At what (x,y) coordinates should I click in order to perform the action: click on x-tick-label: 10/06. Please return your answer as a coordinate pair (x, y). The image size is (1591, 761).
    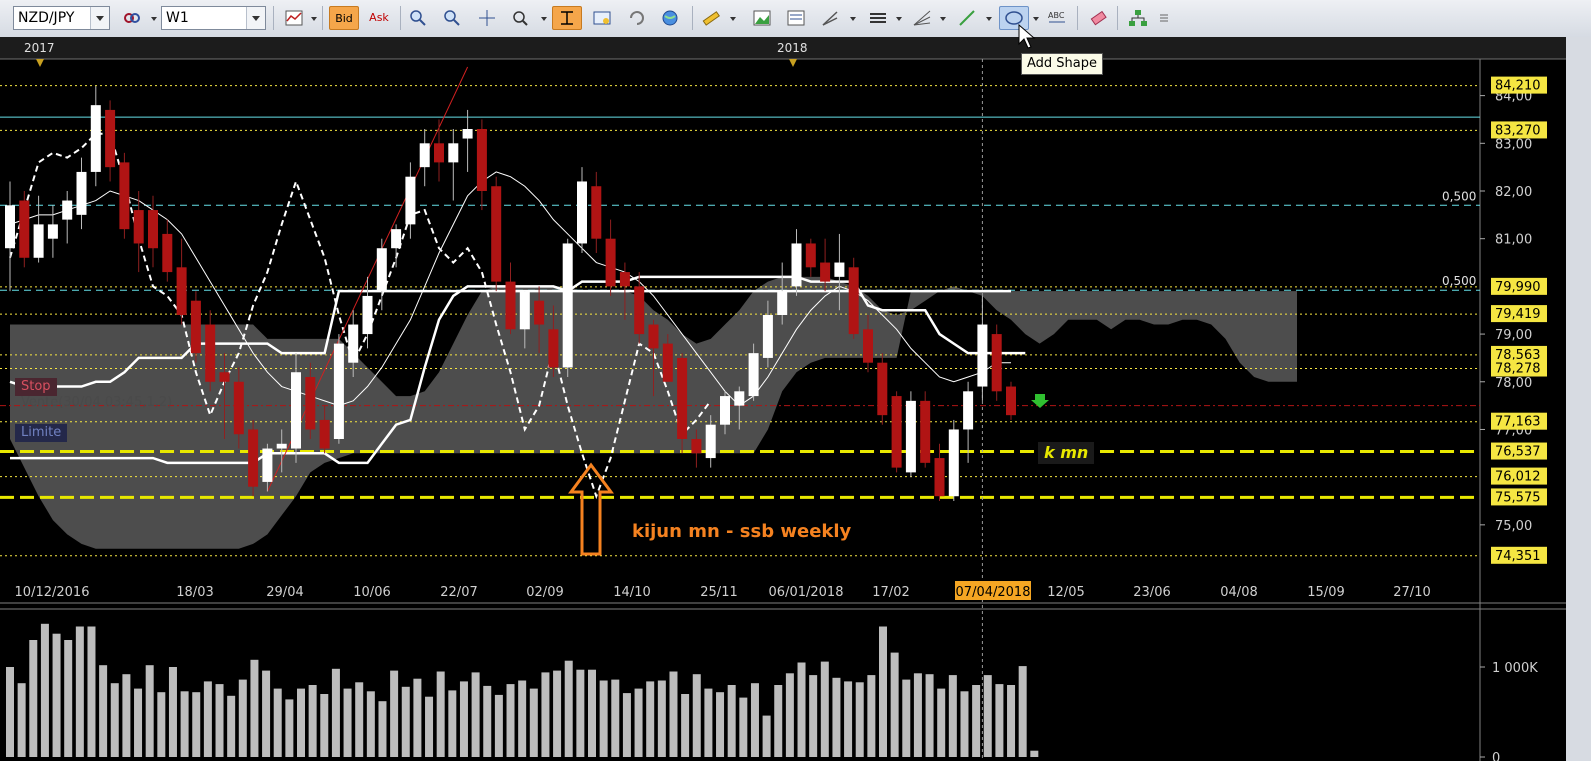
    Looking at the image, I should click on (371, 592).